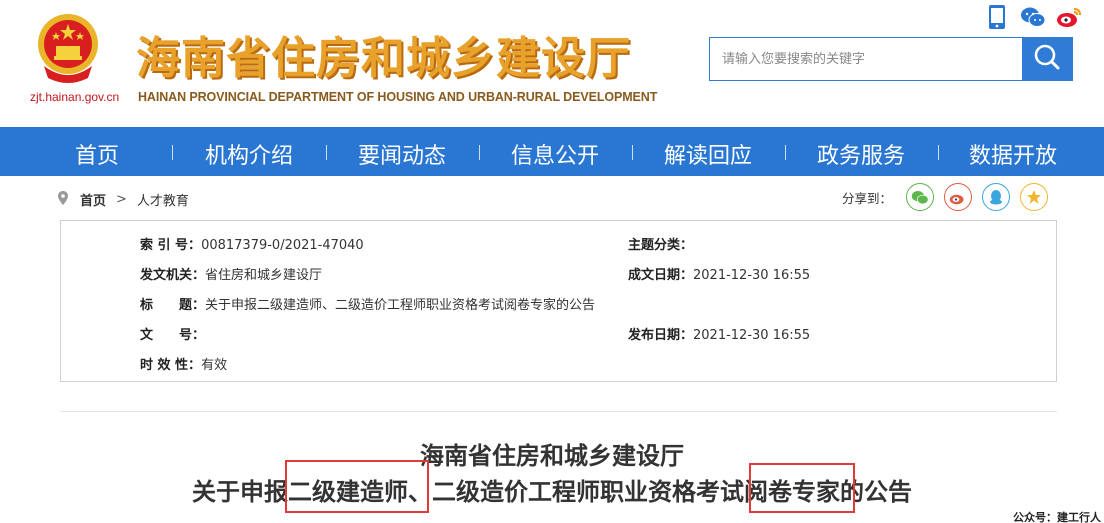 The width and height of the screenshot is (1104, 523). I want to click on qzone-icon, so click(1034, 197).